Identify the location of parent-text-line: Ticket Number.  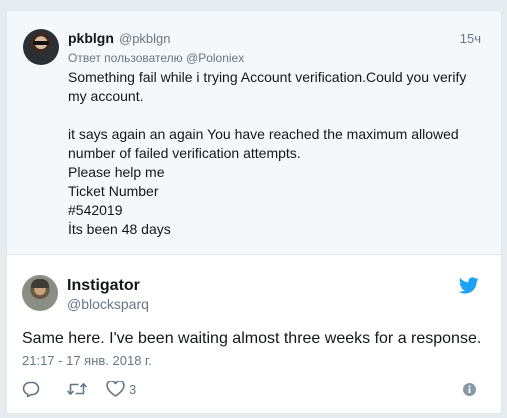
(113, 191).